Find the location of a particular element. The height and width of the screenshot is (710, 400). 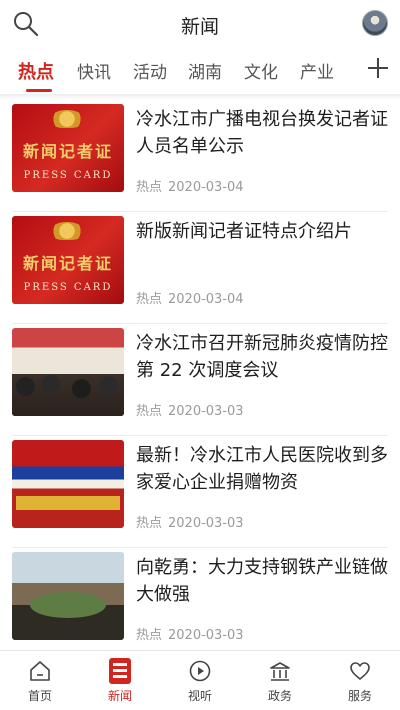

page-title: 新闻 is located at coordinates (199, 27).